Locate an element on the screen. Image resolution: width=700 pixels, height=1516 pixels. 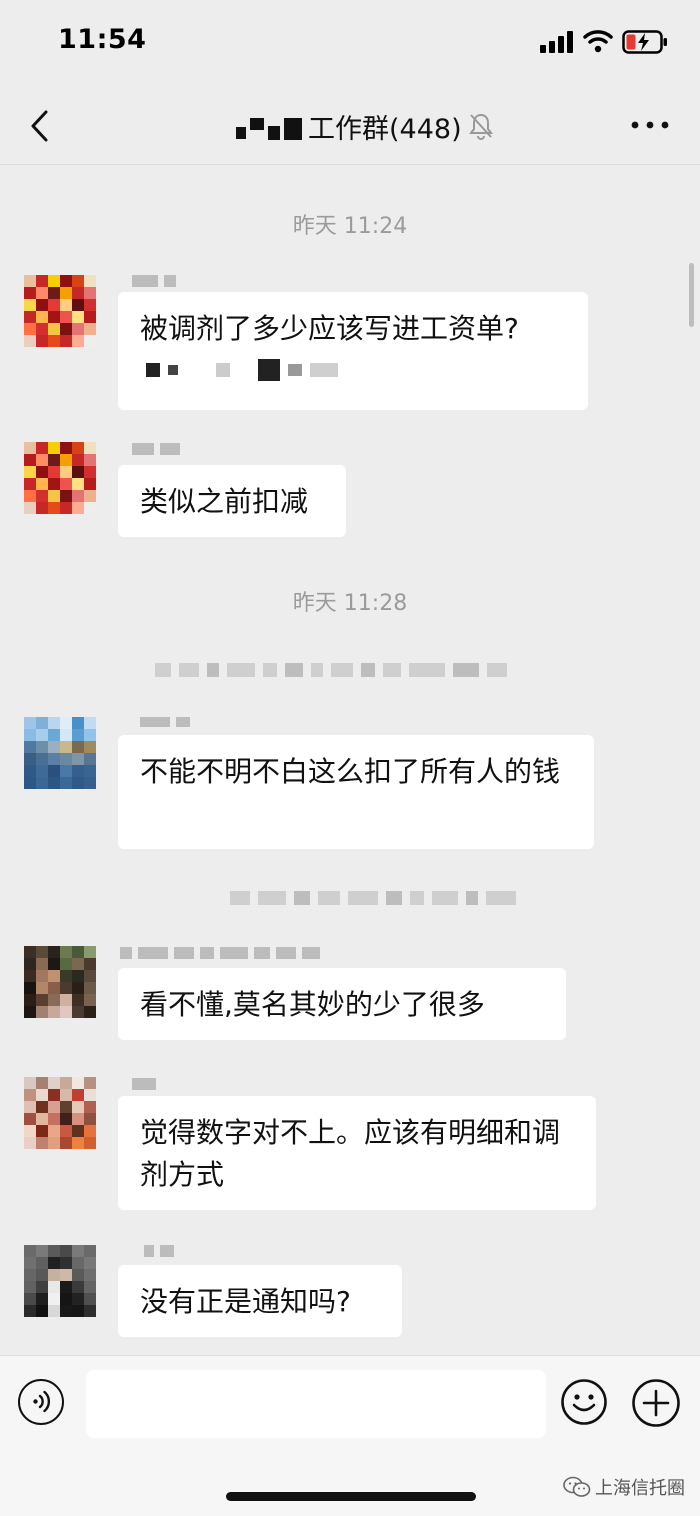
mute-icon is located at coordinates (480, 126).